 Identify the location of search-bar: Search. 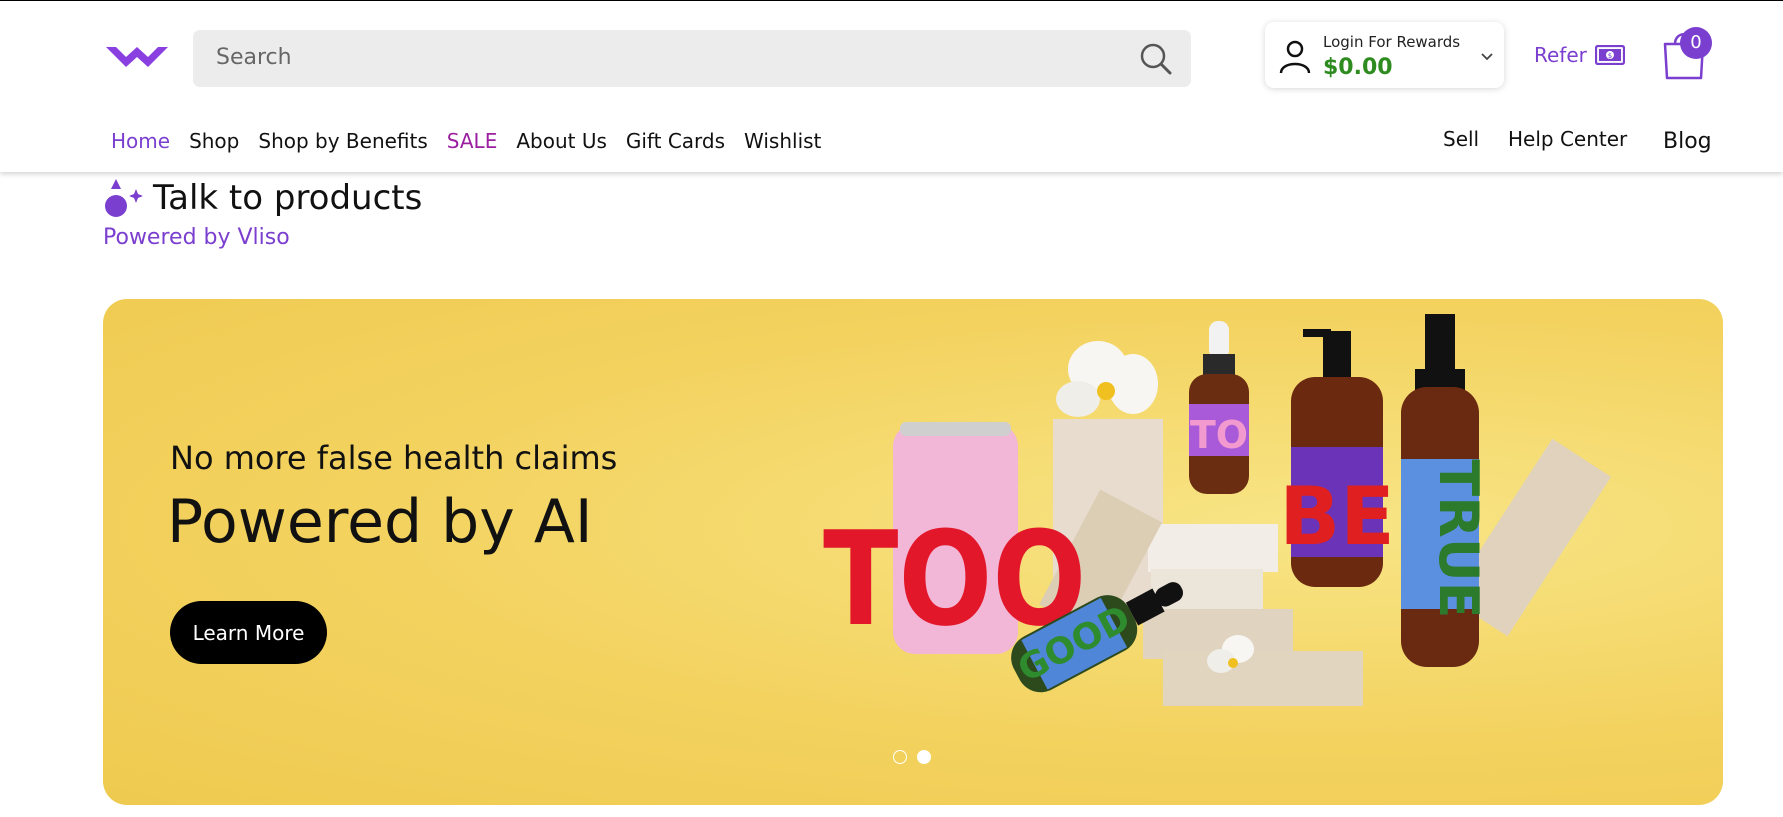
(692, 58).